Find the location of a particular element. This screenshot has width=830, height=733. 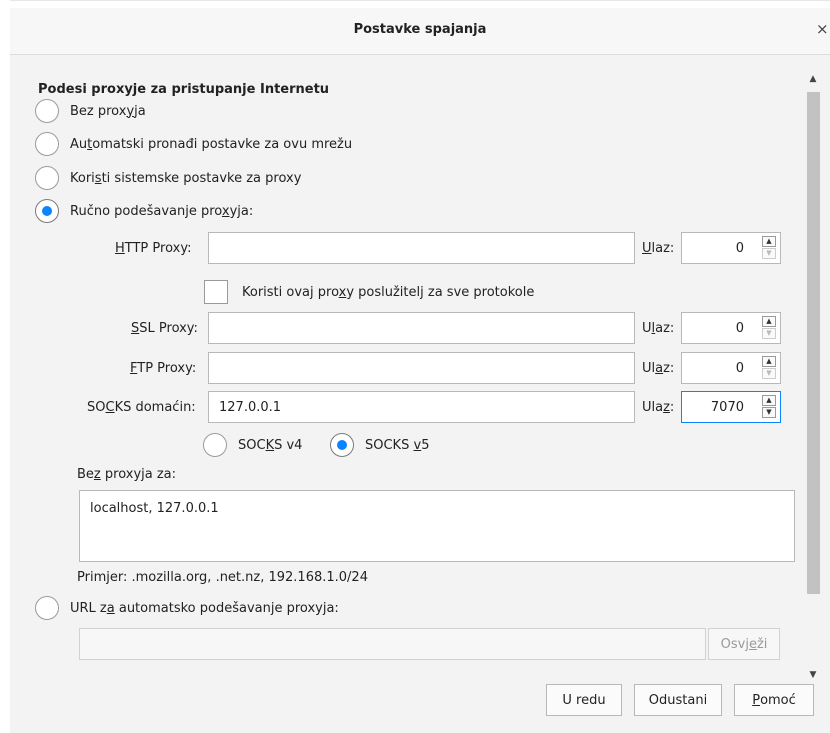

ssl-port-stepper: ▲ ▼ is located at coordinates (769, 328).